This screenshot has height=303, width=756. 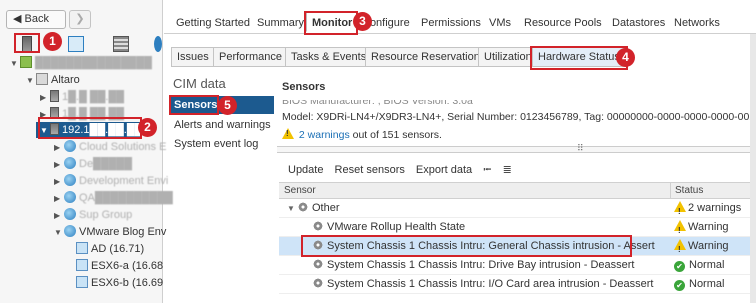 I want to click on callout-badge-1: 1, so click(x=52, y=41).